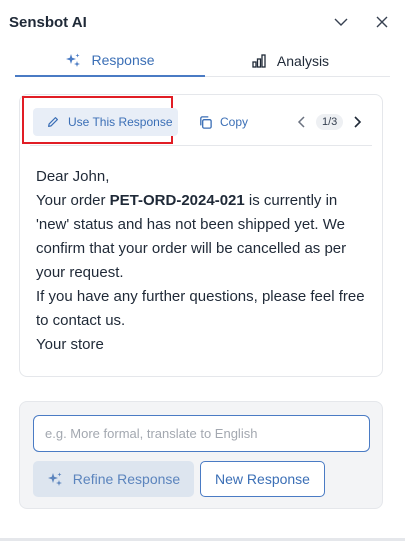  I want to click on copy-label: Copy, so click(234, 122).